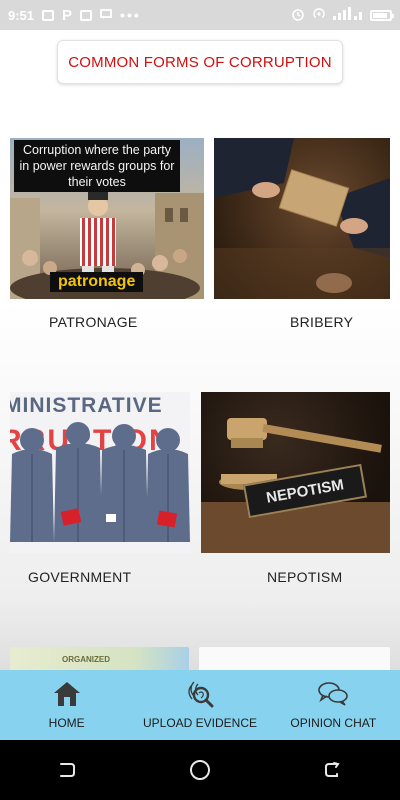 Image resolution: width=400 pixels, height=800 pixels. What do you see at coordinates (295, 472) in the screenshot?
I see `nepotism-image: NEPOTISM` at bounding box center [295, 472].